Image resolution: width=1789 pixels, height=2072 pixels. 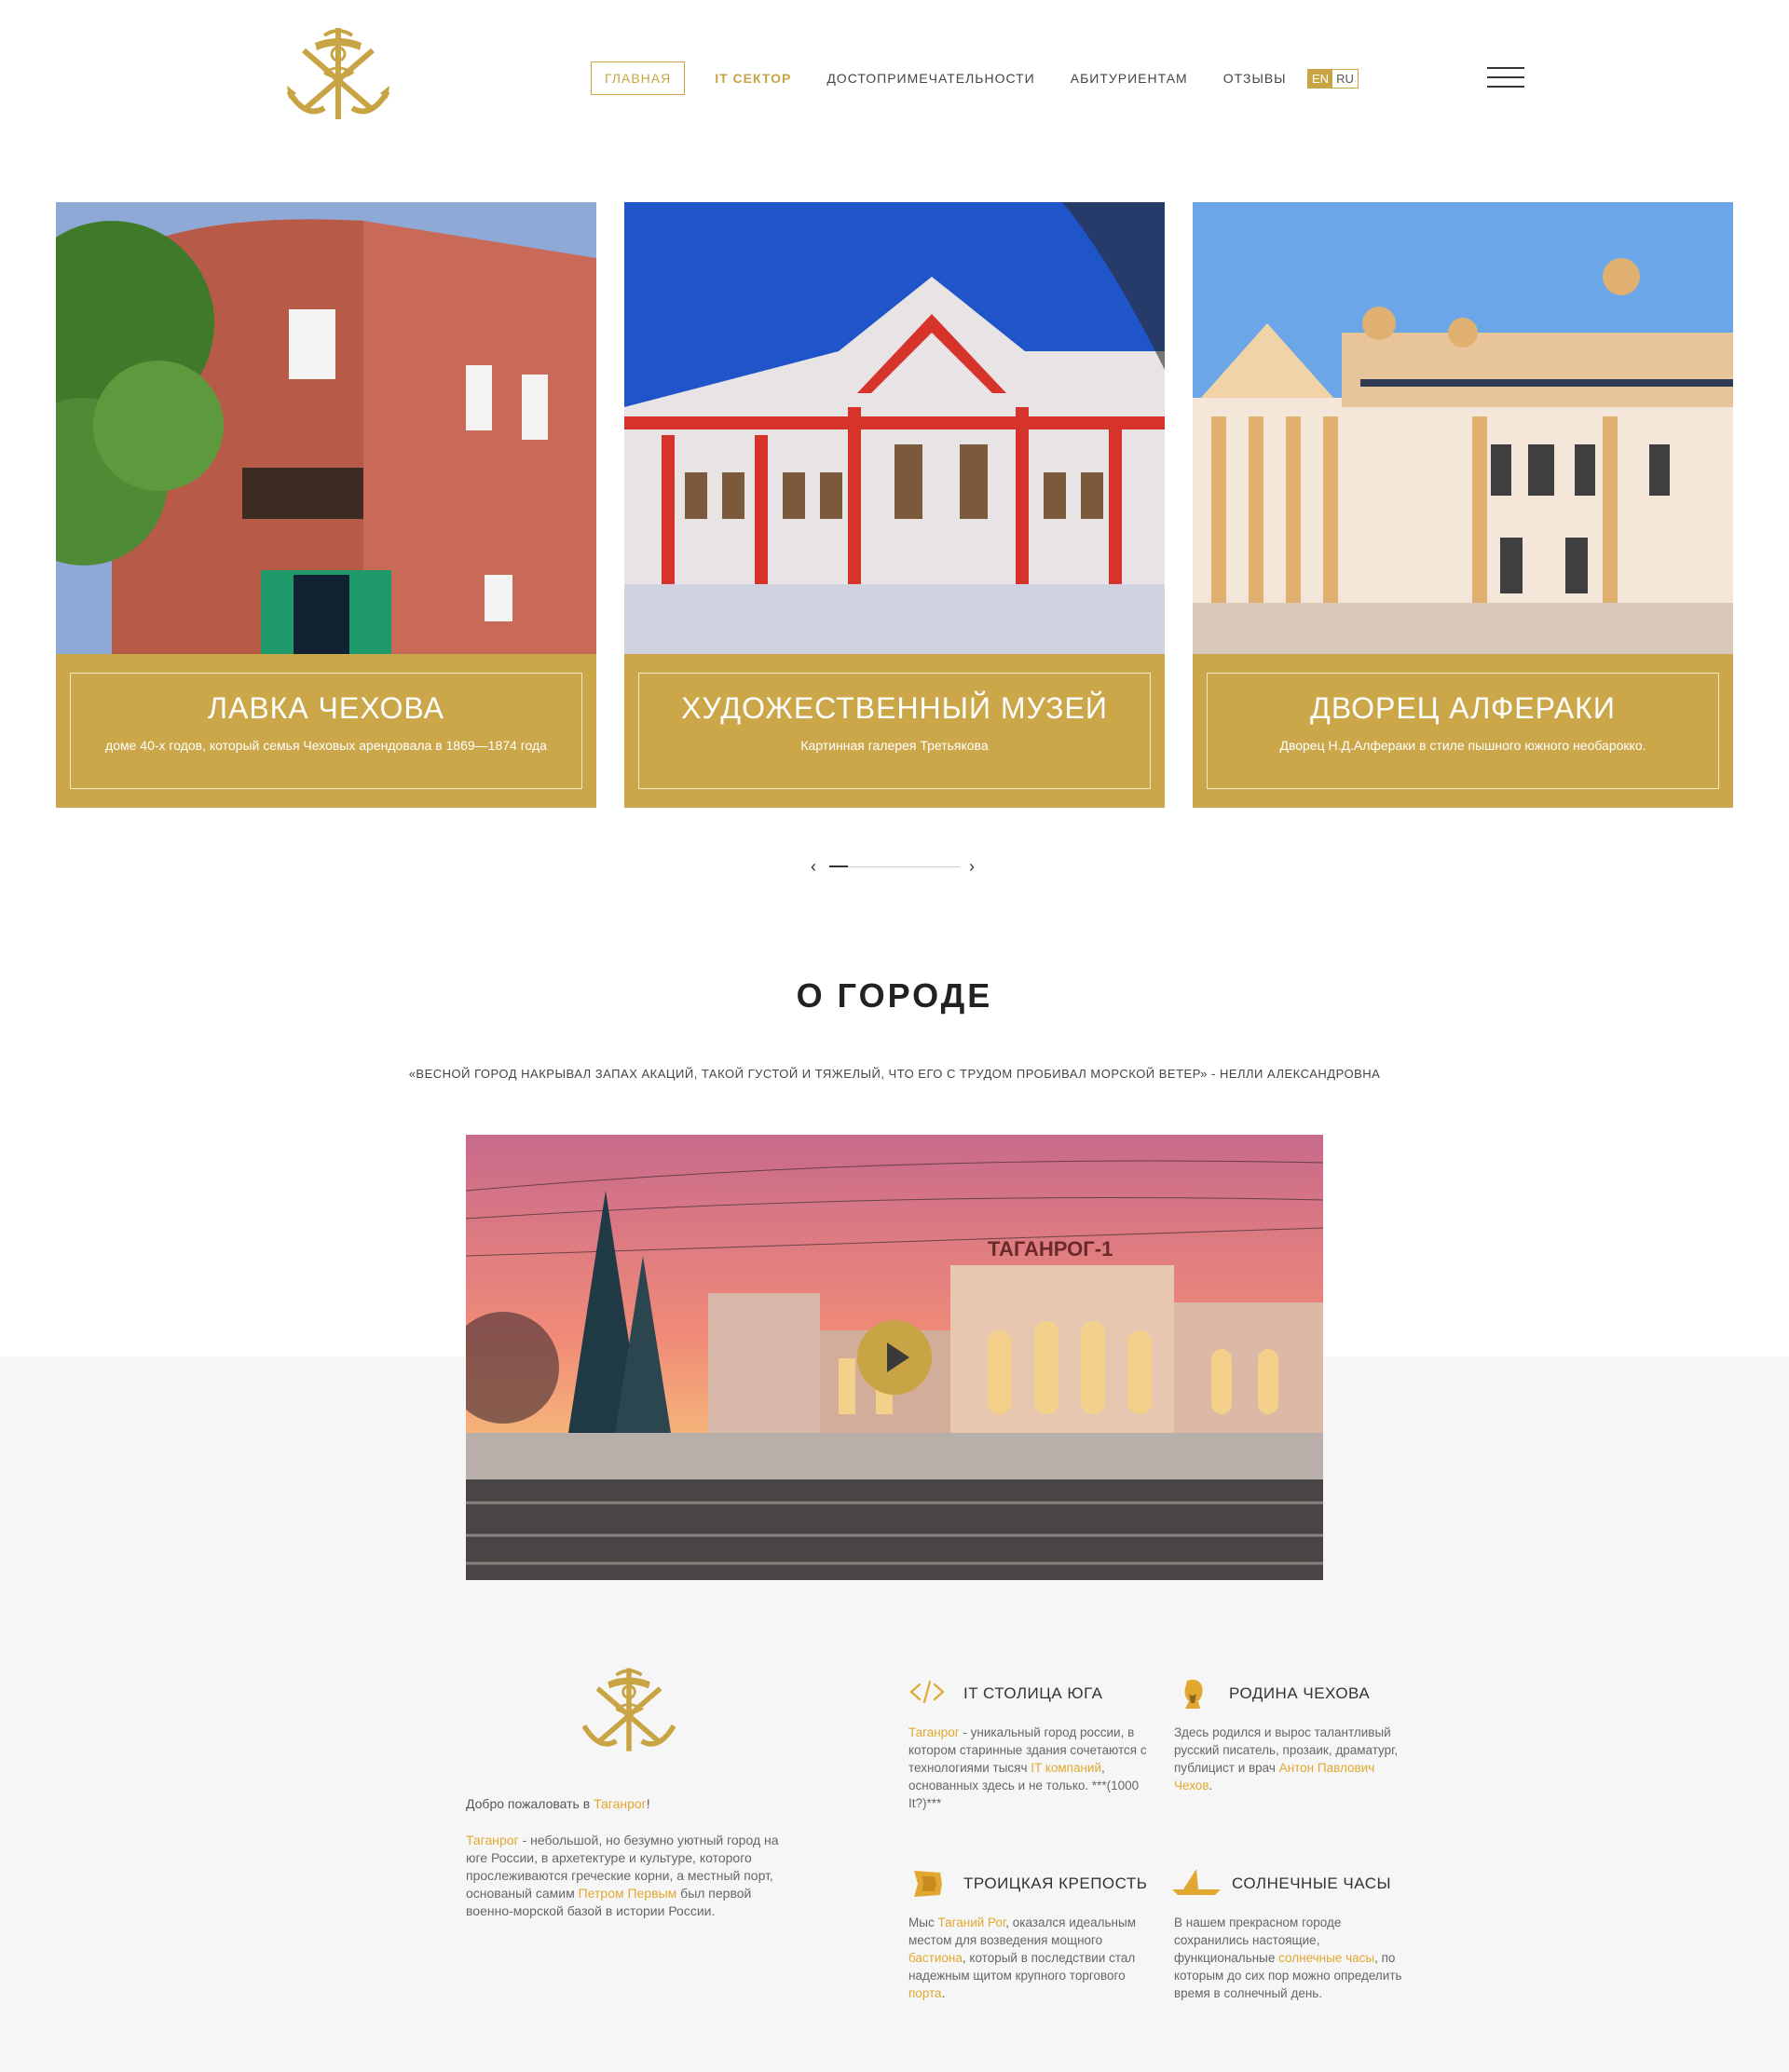 What do you see at coordinates (1055, 1883) in the screenshot?
I see `feature-title: ТРОИЦКАЯ КРЕПОСТЬ` at bounding box center [1055, 1883].